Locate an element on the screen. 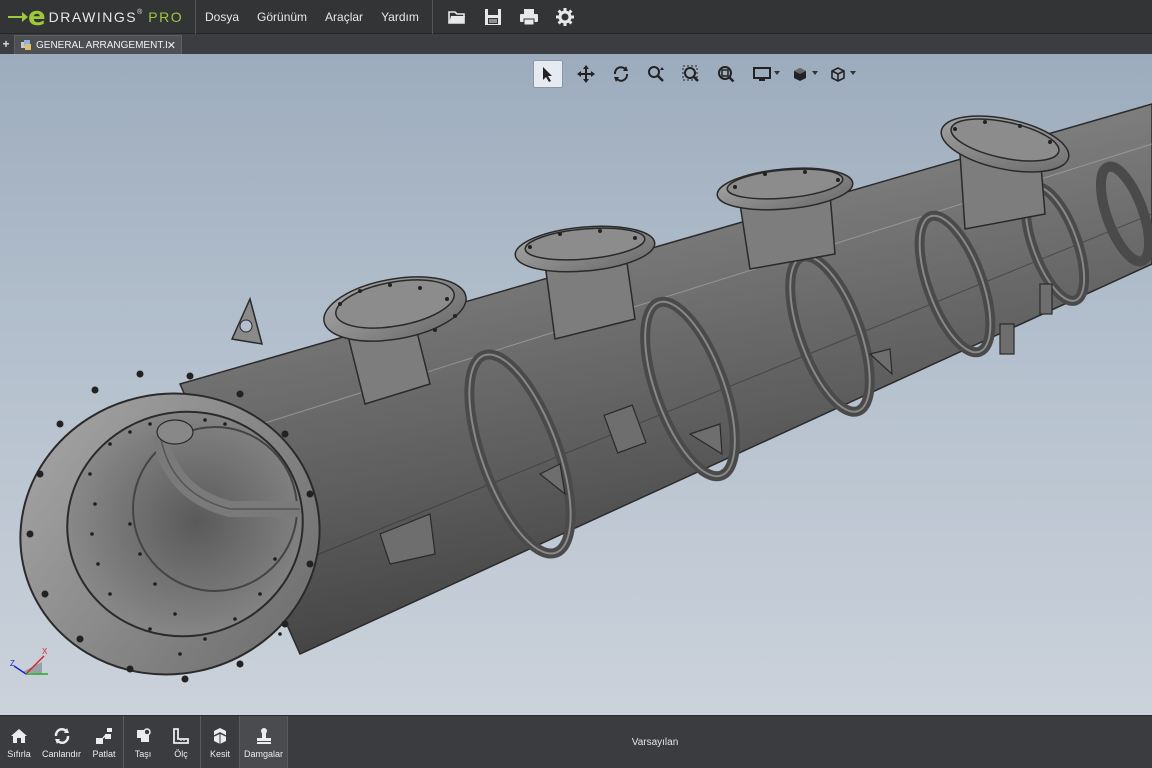 This screenshot has height=768, width=1152. print-button is located at coordinates (529, 17).